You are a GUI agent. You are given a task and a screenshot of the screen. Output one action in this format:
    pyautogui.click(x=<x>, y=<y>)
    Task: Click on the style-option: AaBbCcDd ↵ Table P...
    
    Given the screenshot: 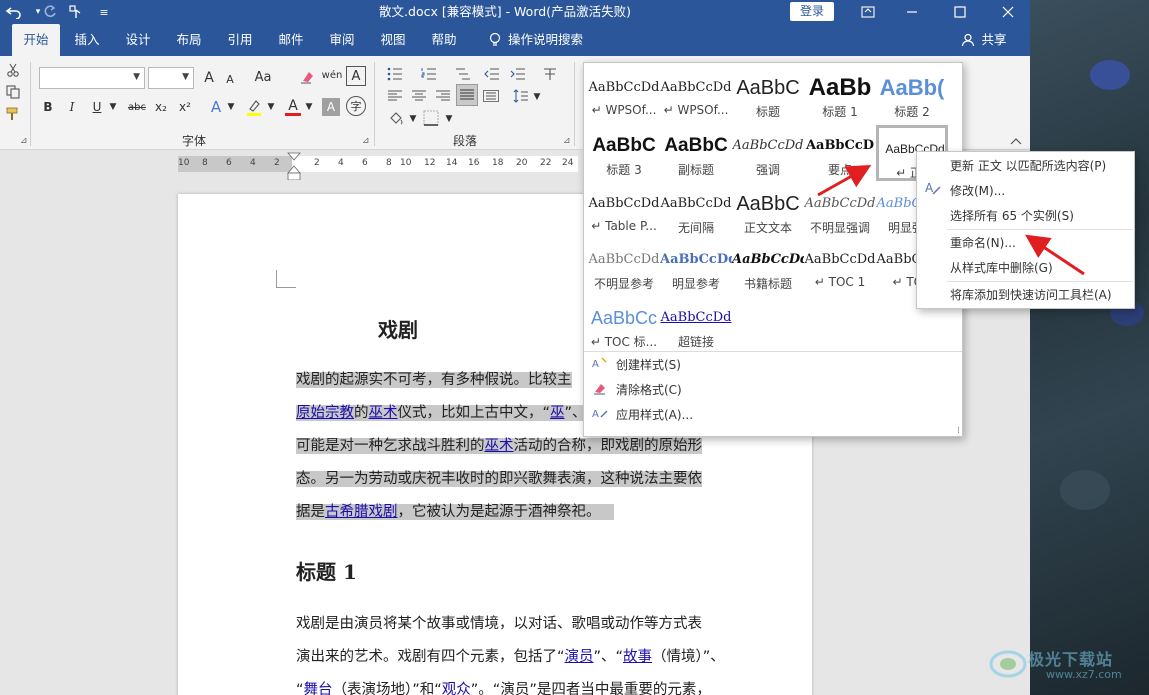 What is the action you would take?
    pyautogui.click(x=624, y=211)
    